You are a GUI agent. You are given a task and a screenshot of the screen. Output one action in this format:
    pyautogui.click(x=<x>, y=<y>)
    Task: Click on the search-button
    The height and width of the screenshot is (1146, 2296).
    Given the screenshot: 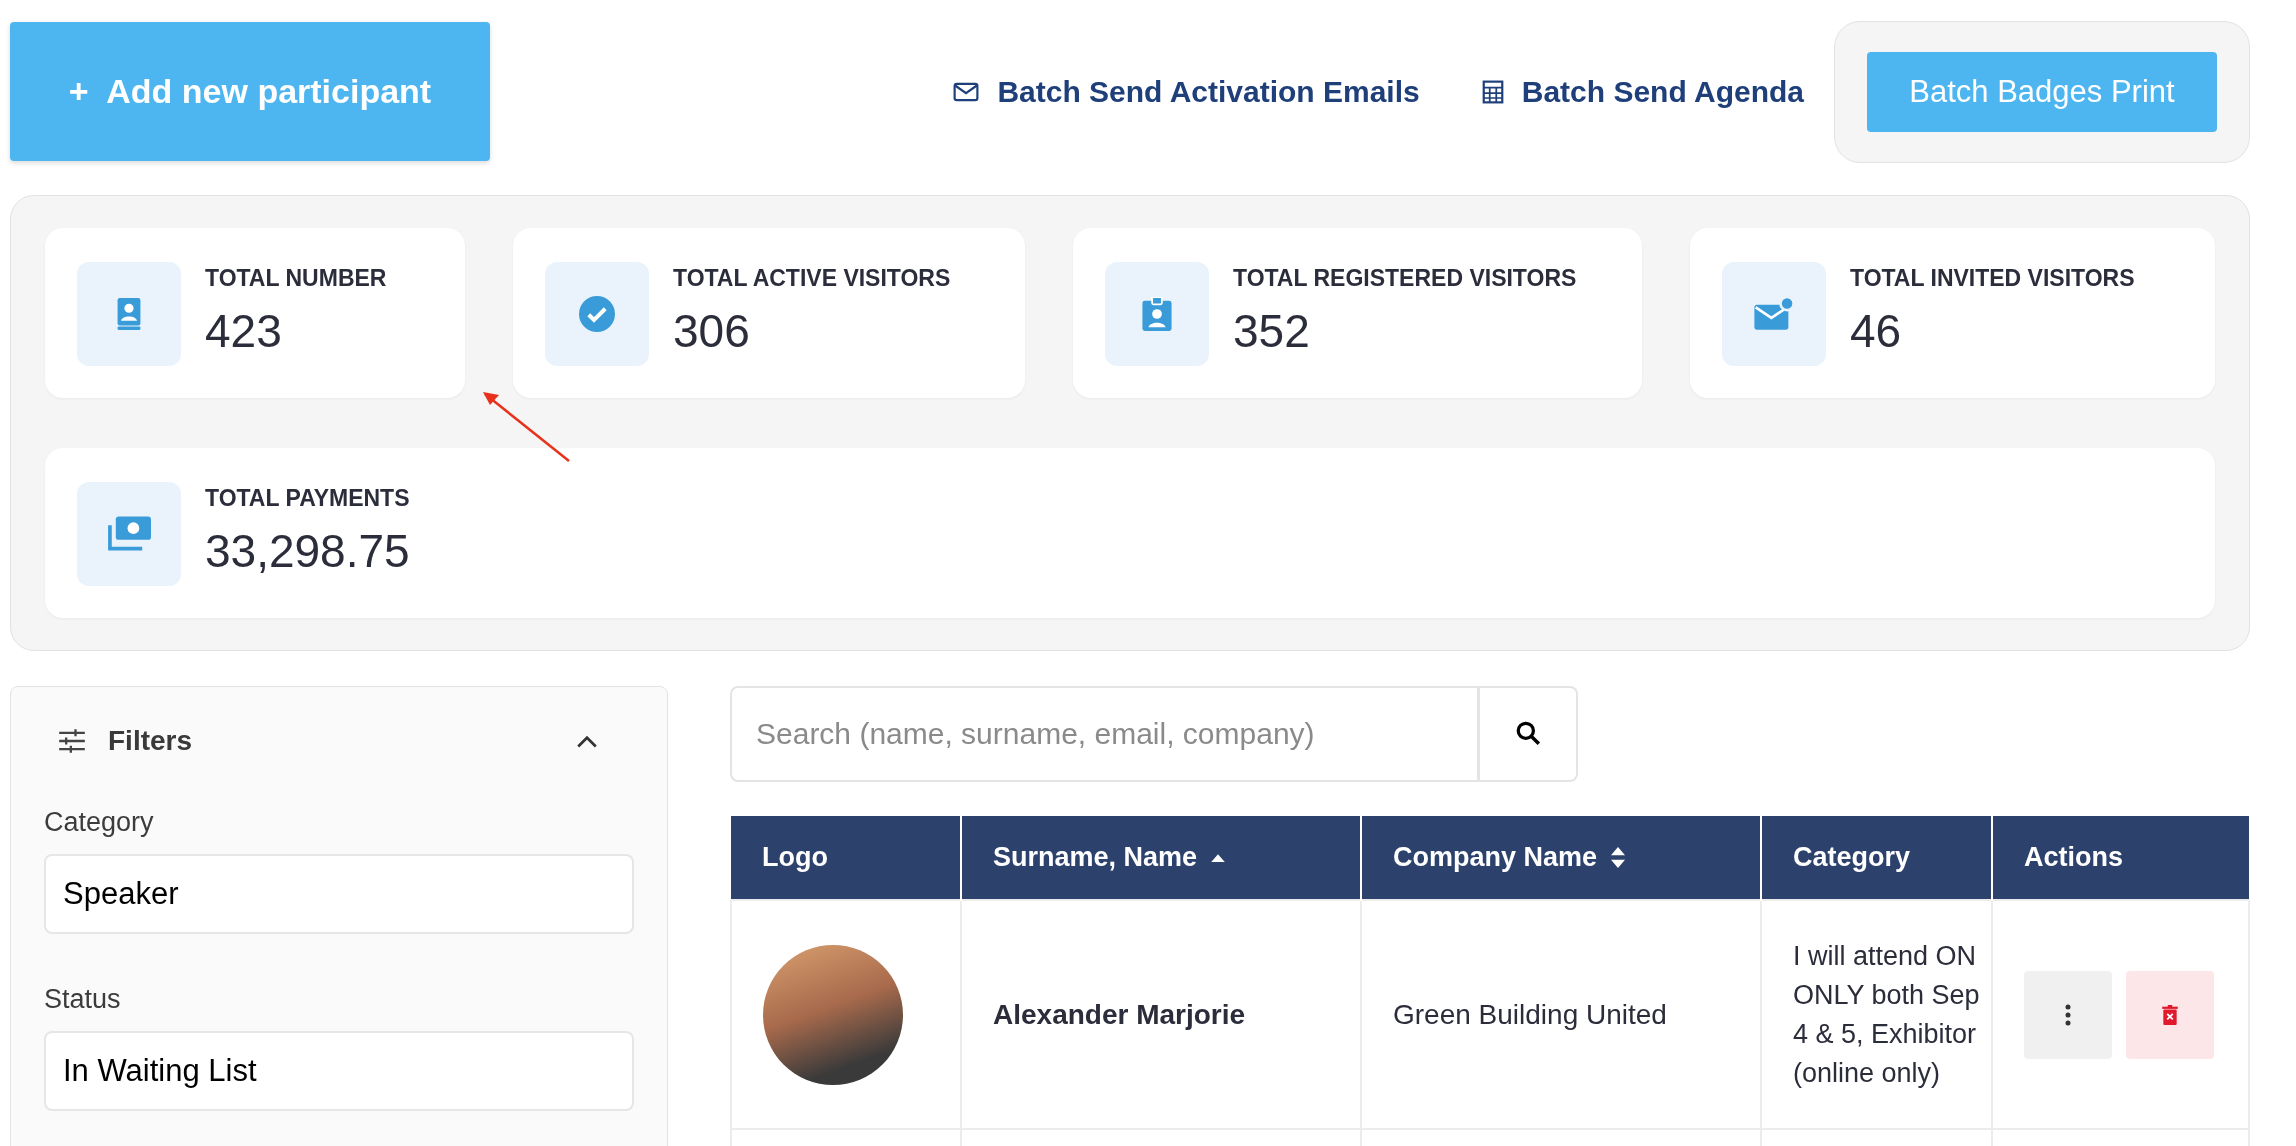 What is the action you would take?
    pyautogui.click(x=1529, y=734)
    